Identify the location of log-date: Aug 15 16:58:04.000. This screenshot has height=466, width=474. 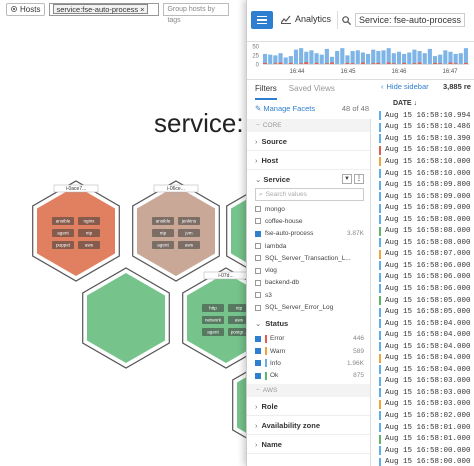
(428, 335).